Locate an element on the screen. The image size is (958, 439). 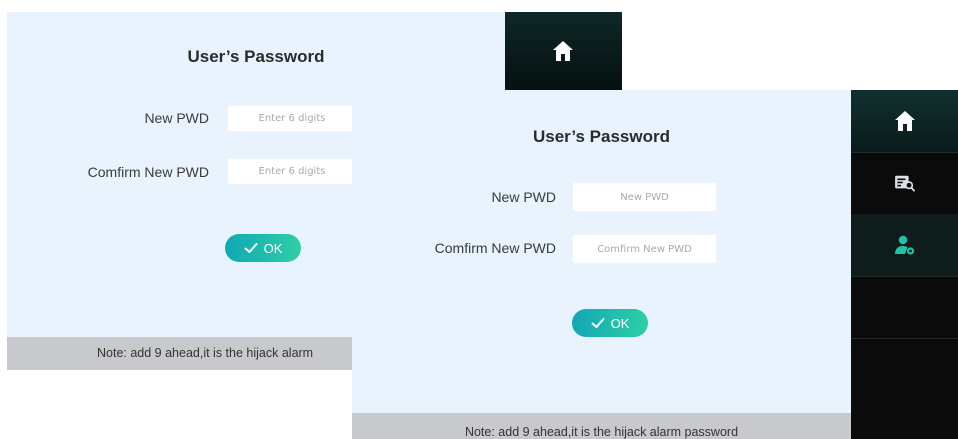
user-settings-icon is located at coordinates (904, 245).